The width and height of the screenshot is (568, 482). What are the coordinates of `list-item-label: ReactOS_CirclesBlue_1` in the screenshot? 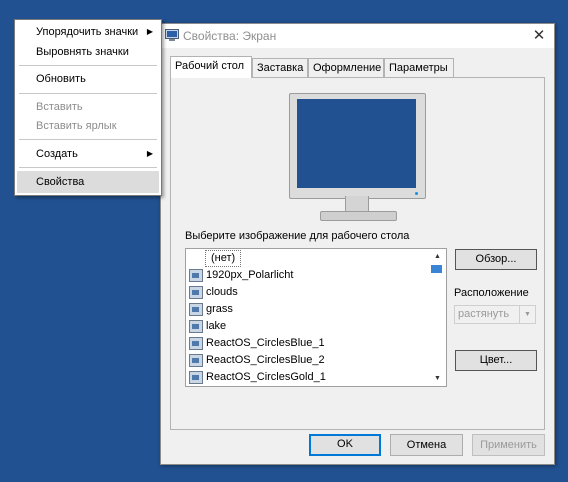 It's located at (265, 343).